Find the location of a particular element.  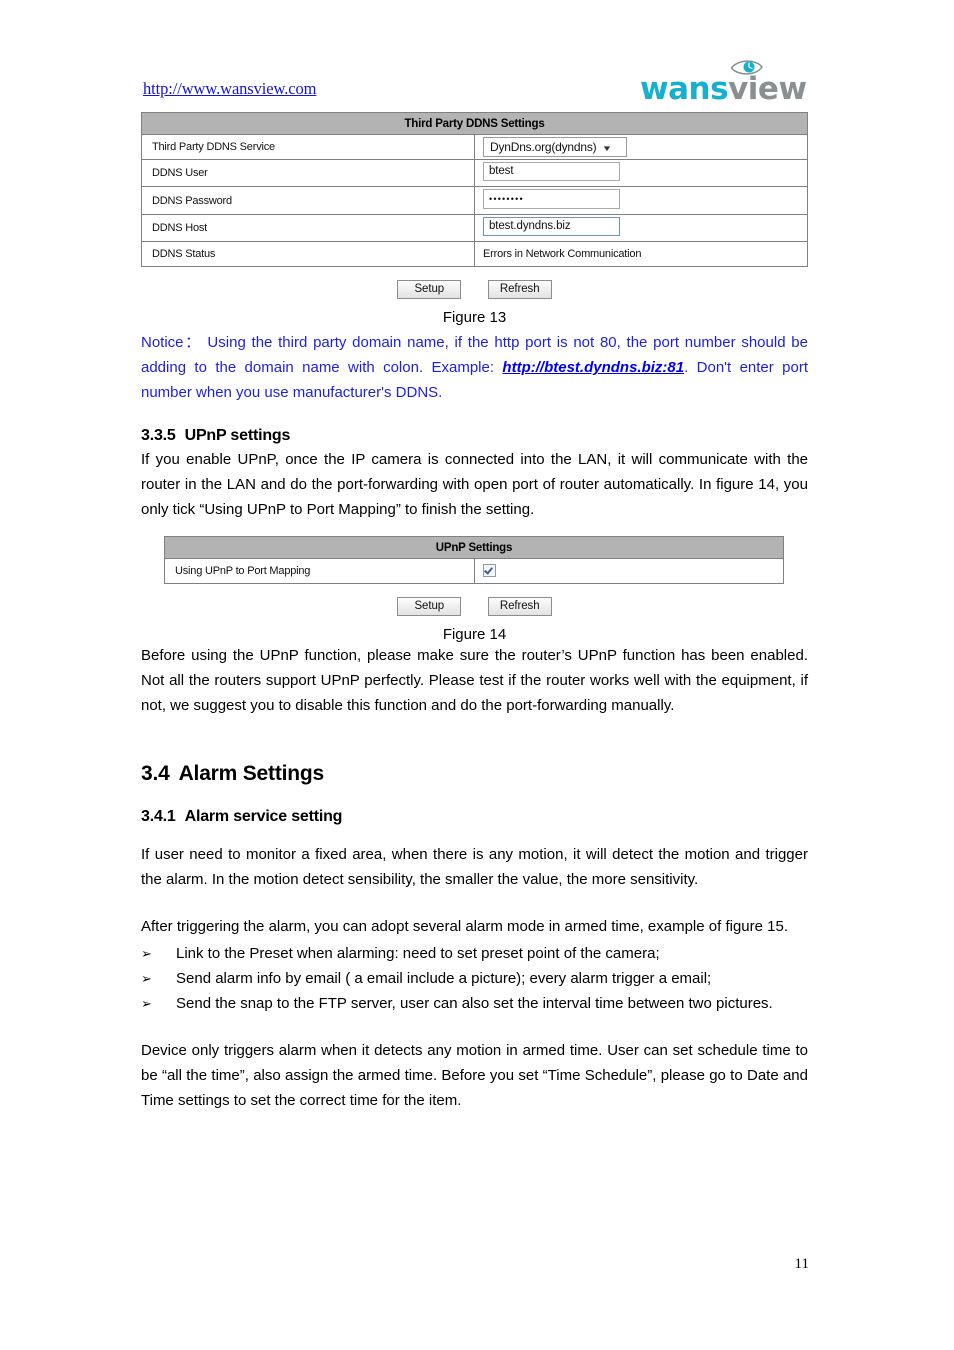

ddns-user-cell: btest is located at coordinates (641, 173).